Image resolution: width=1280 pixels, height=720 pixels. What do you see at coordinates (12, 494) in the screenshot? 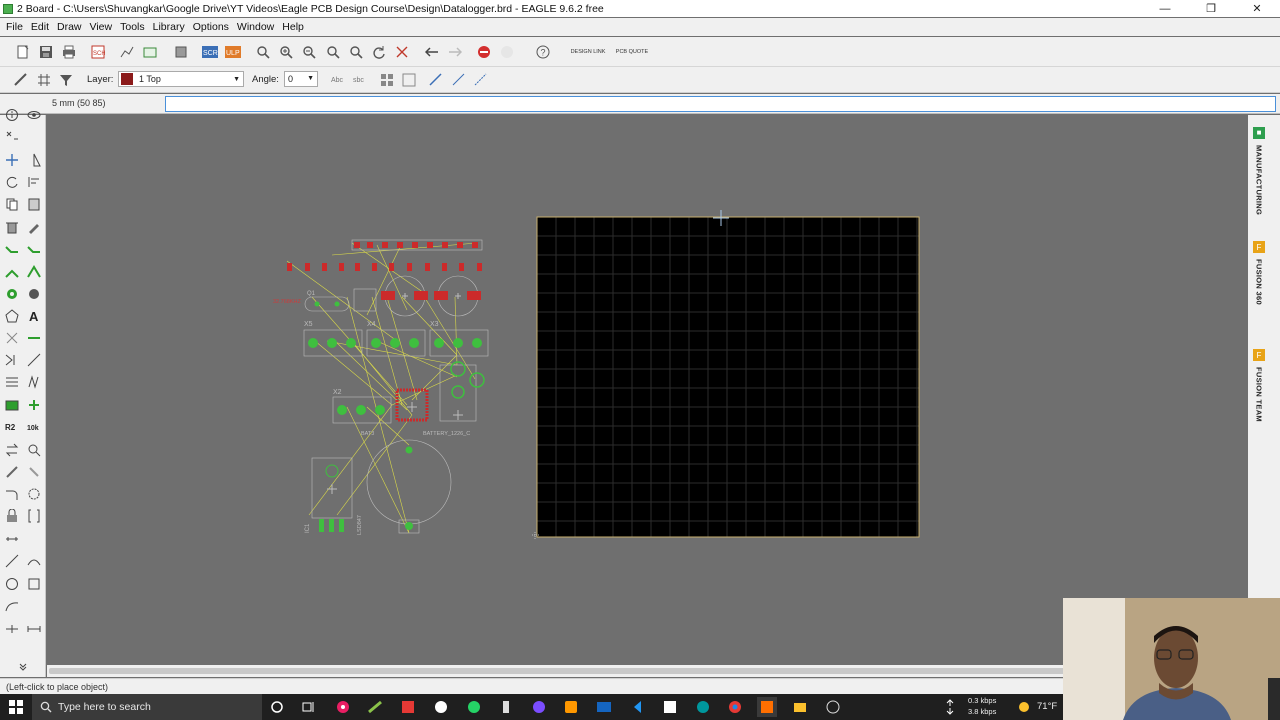
I see `miter-icon` at bounding box center [12, 494].